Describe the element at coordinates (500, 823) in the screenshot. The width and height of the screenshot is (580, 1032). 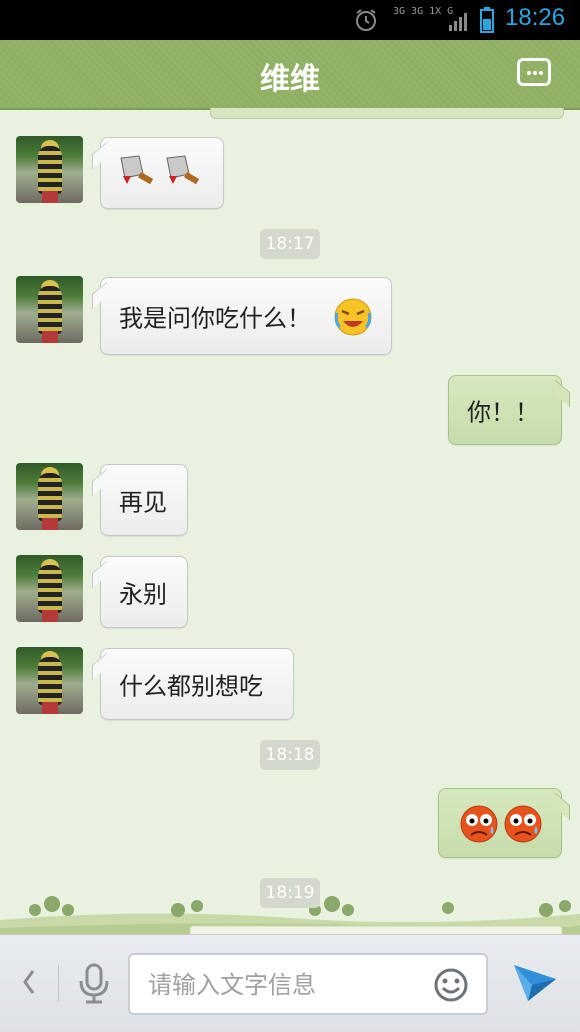
I see `outgoing-message-bubble` at that location.